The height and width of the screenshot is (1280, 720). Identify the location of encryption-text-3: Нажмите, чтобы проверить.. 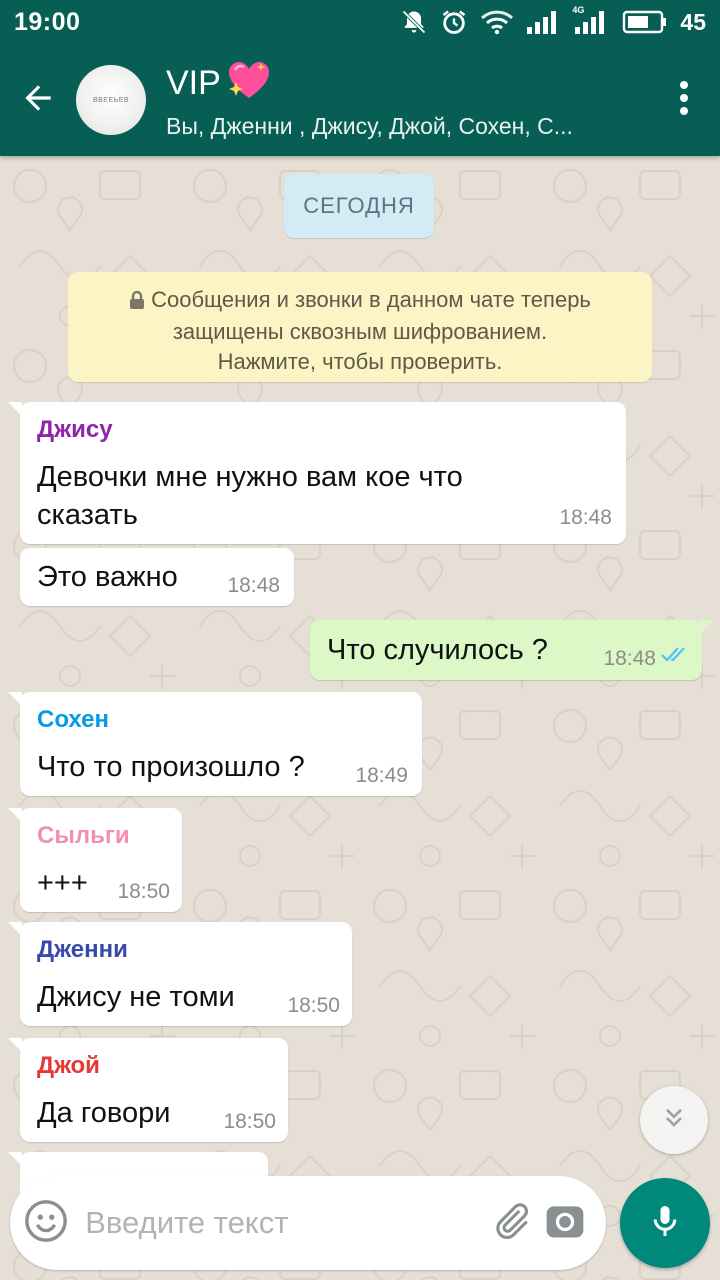
(360, 361).